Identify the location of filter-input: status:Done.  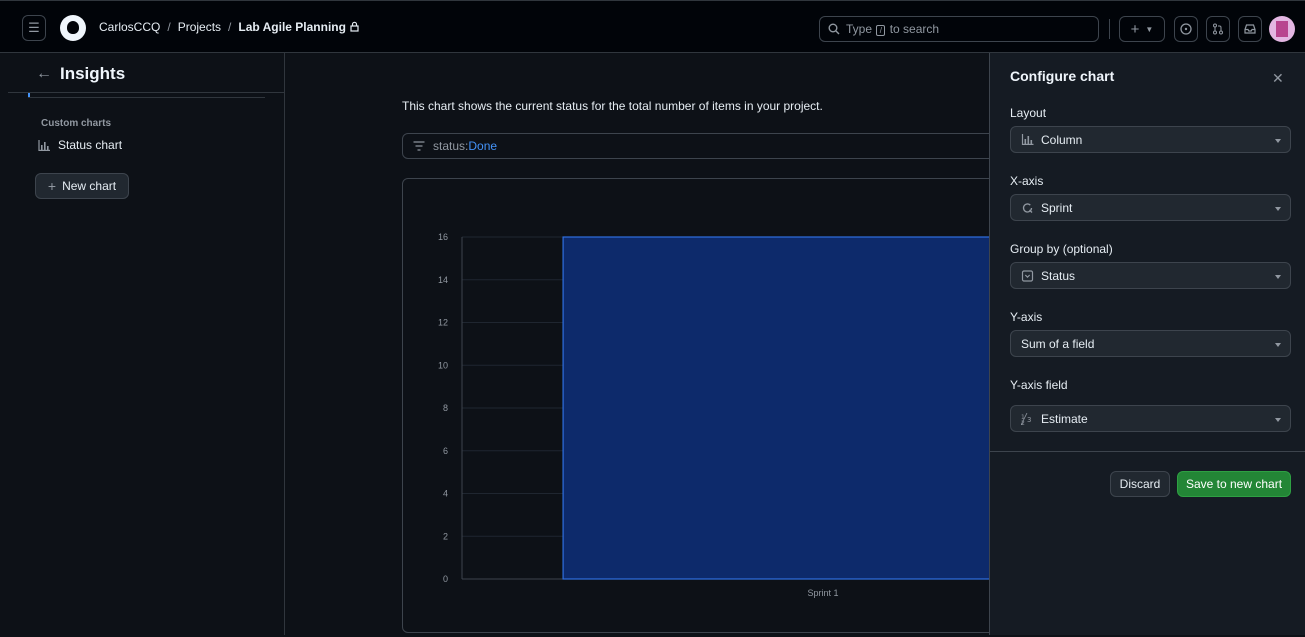
(702, 146).